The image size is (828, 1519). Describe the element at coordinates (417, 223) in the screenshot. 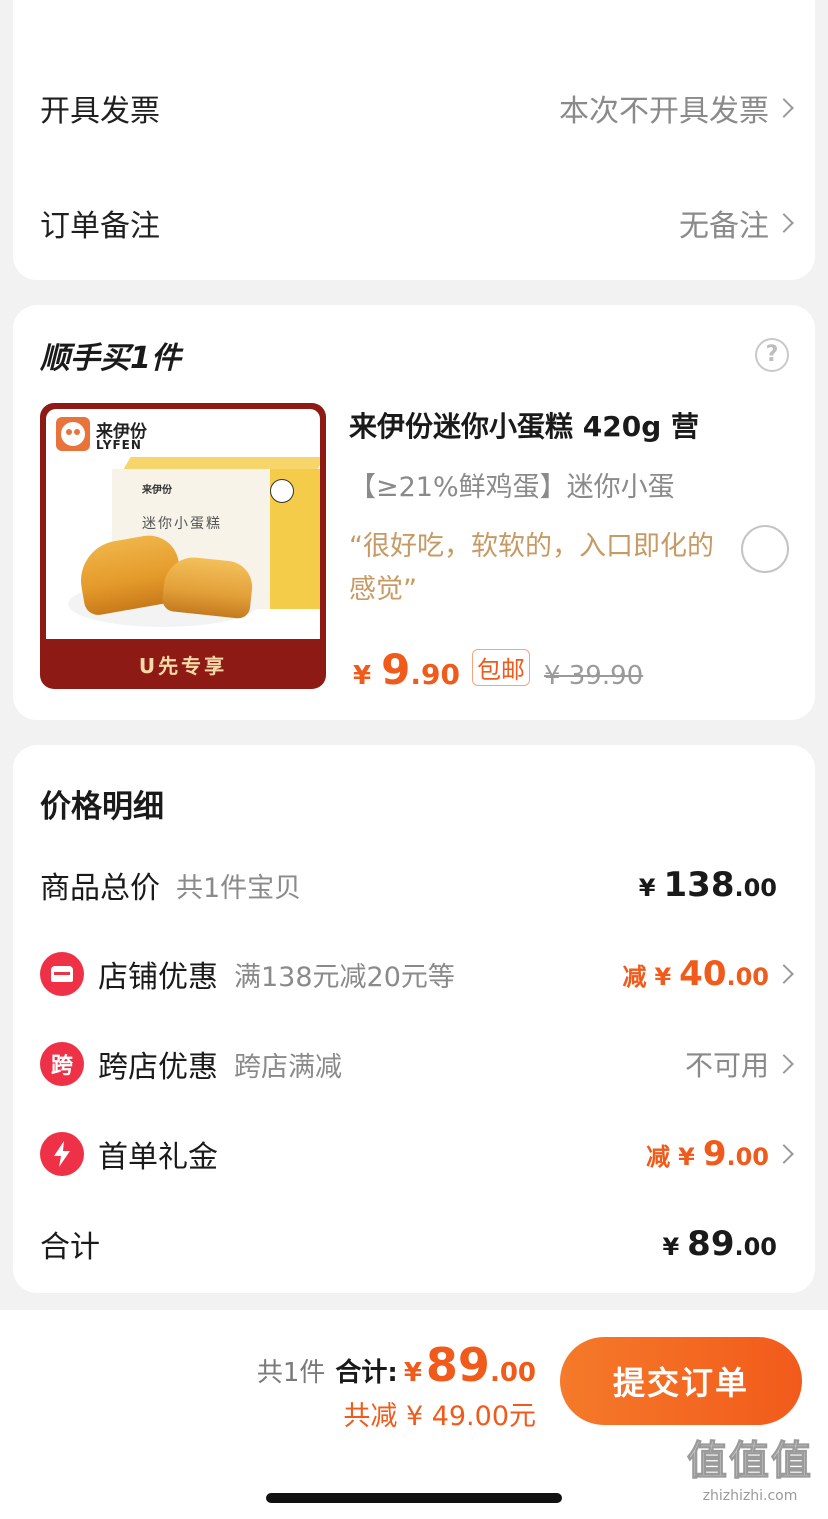

I see `remark-row: 订单备注 无备注` at that location.